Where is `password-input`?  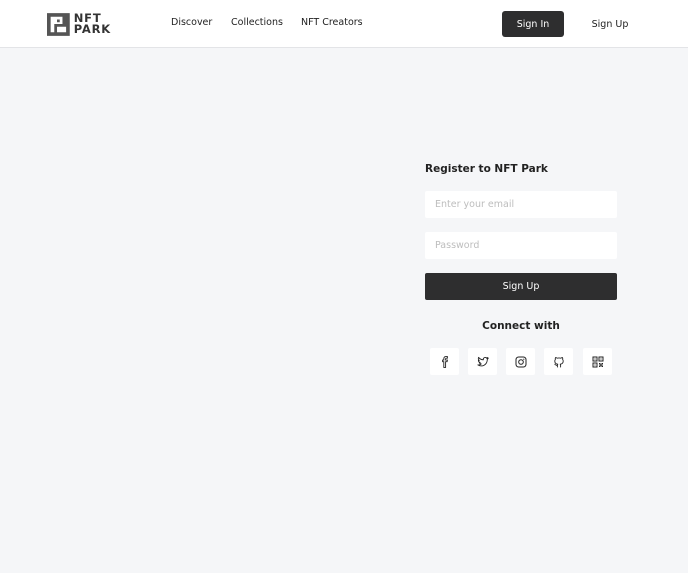 password-input is located at coordinates (521, 245).